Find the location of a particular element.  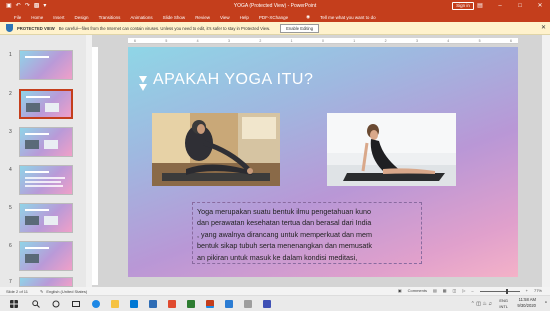

word-icon is located at coordinates (229, 304).